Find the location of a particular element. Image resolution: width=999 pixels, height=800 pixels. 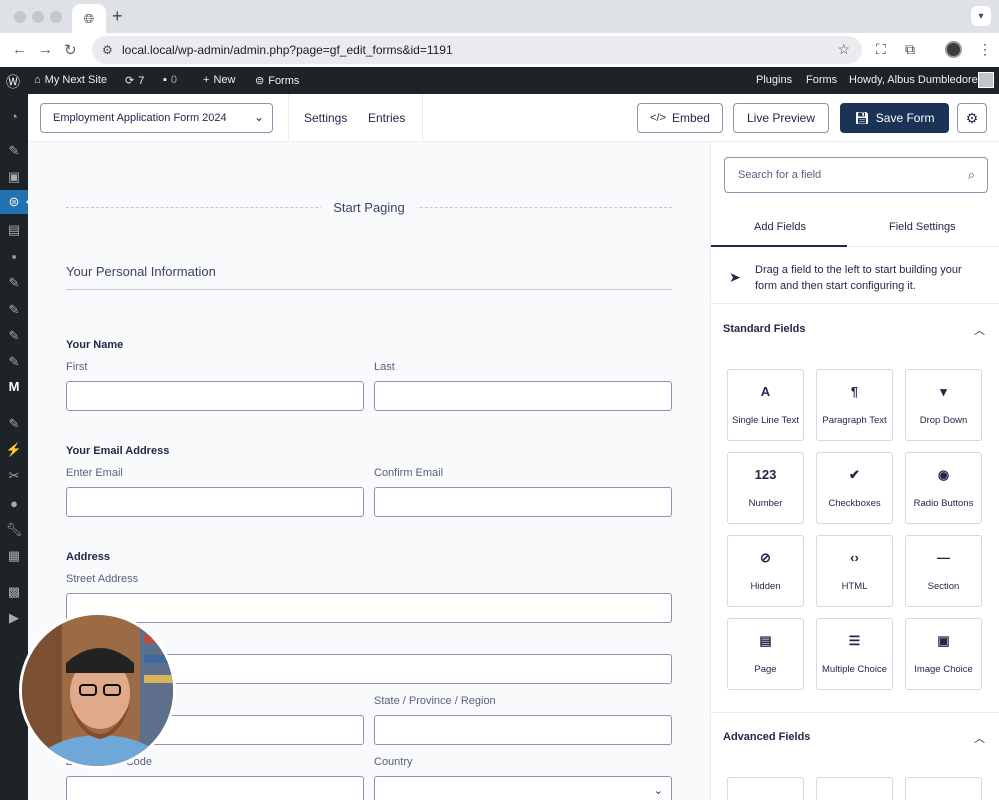

entries-link: Entries is located at coordinates (386, 118).